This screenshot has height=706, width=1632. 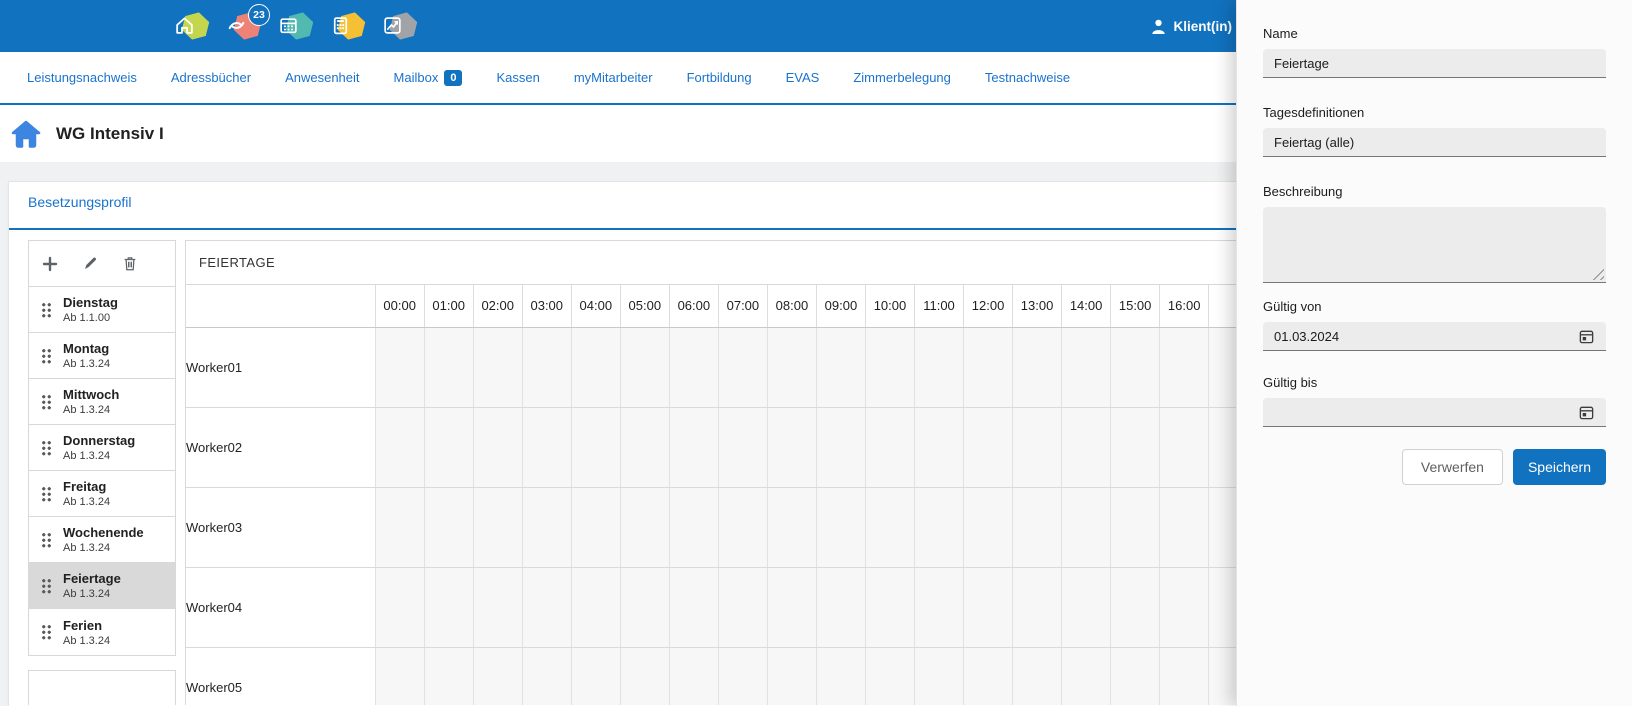 What do you see at coordinates (1586, 336) in the screenshot?
I see `gueltig-von-calendar-icon` at bounding box center [1586, 336].